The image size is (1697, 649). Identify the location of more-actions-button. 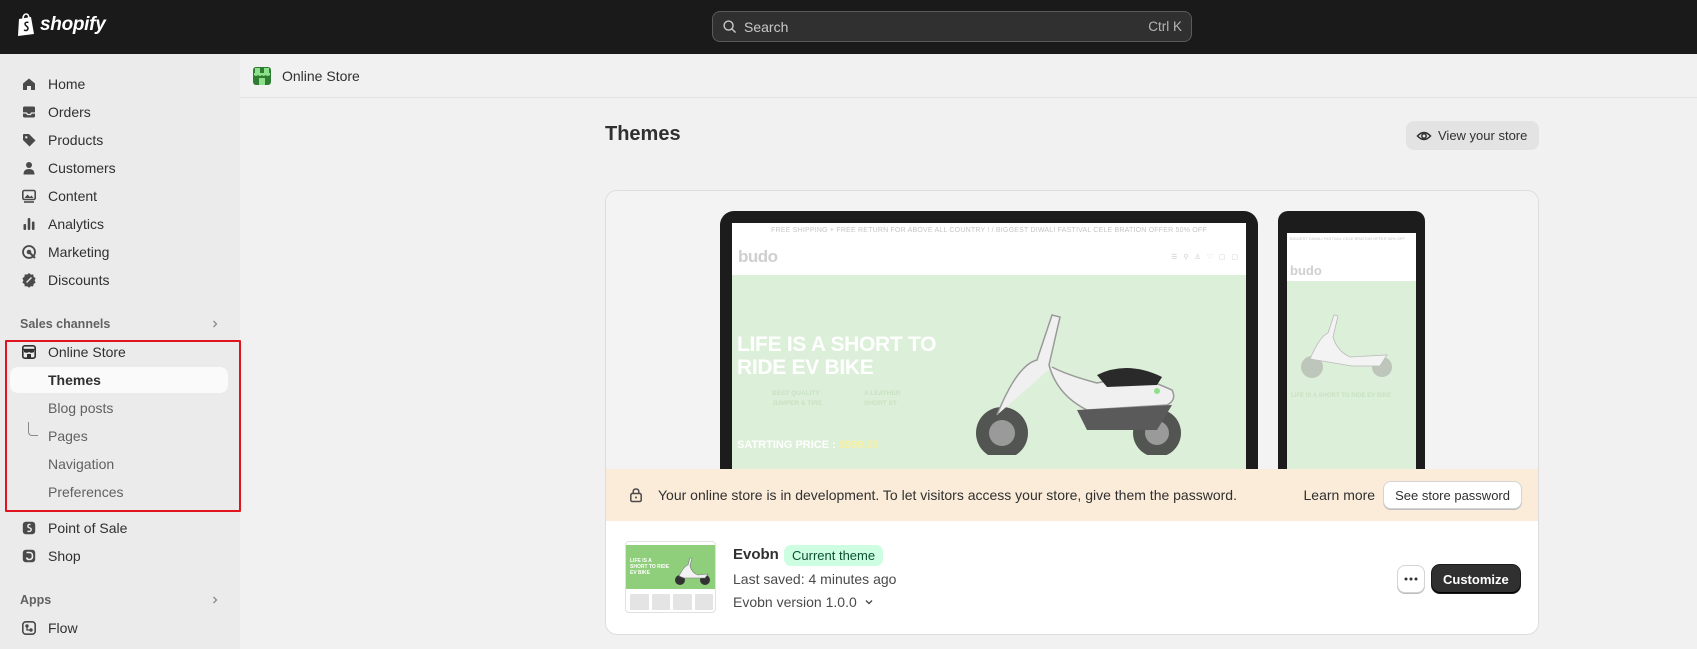
(1411, 579).